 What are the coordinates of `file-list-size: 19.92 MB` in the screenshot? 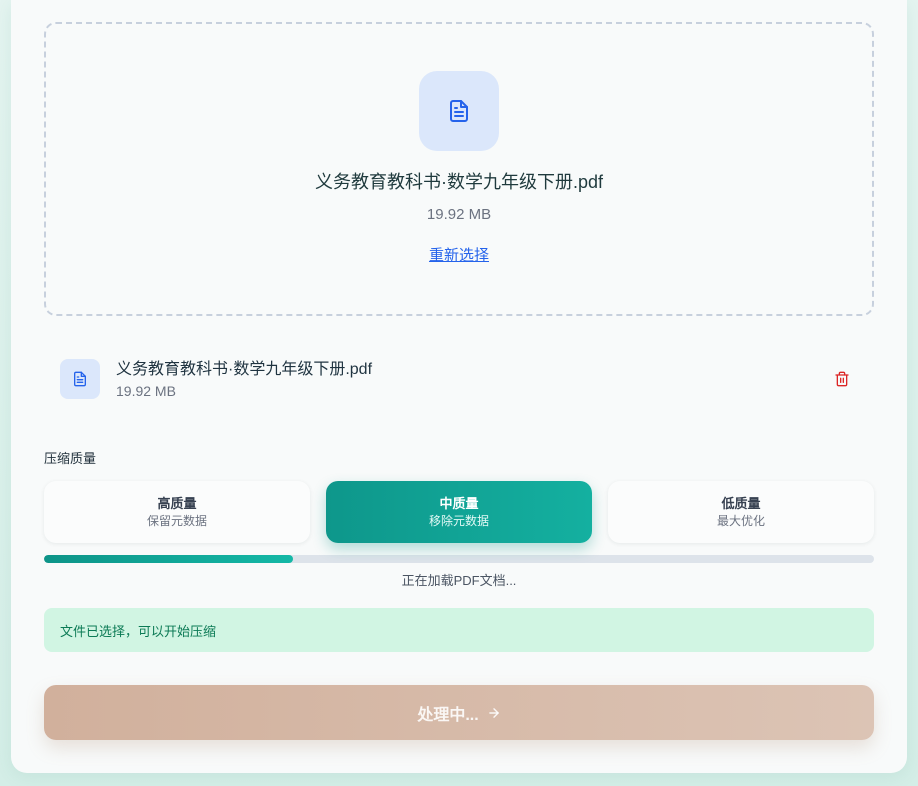 It's located at (146, 390).